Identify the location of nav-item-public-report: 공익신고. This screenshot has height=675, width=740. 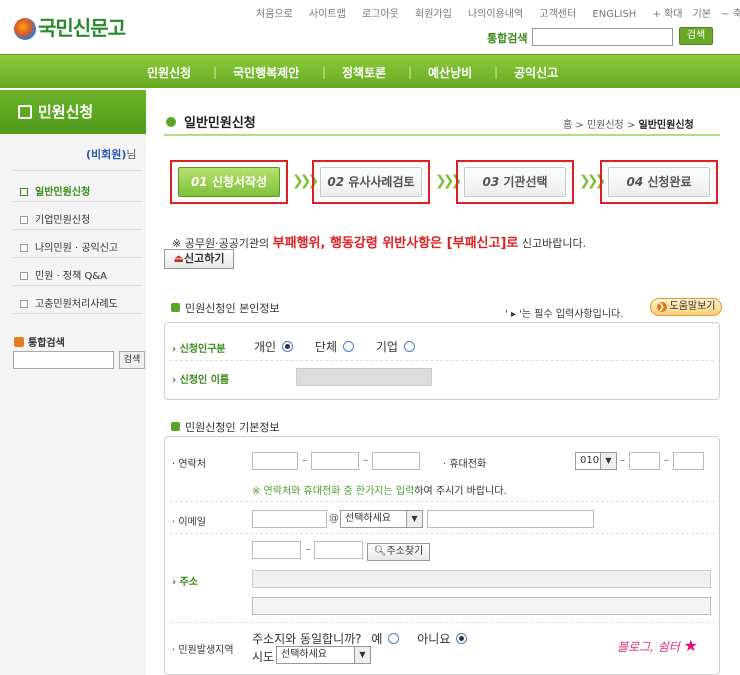
(536, 72).